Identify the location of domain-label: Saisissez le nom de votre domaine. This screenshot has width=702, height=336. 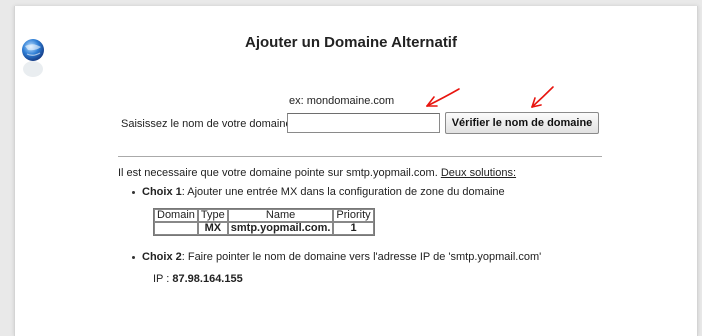
(206, 124).